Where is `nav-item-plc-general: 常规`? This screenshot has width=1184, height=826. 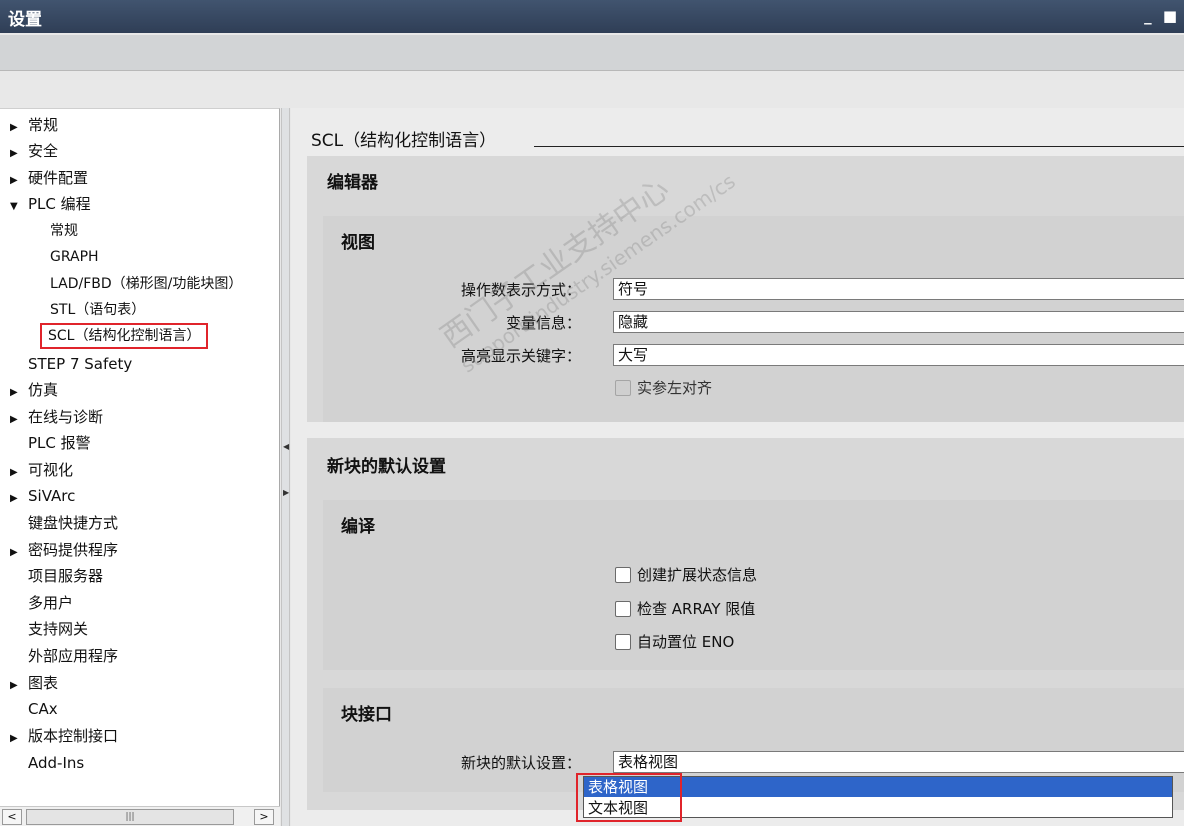 nav-item-plc-general: 常规 is located at coordinates (64, 231).